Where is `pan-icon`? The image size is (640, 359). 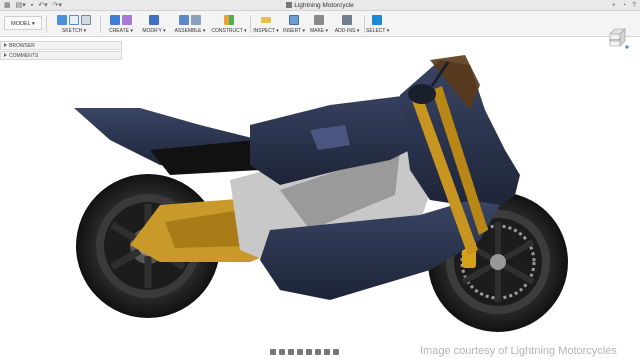 pan-icon is located at coordinates (291, 352).